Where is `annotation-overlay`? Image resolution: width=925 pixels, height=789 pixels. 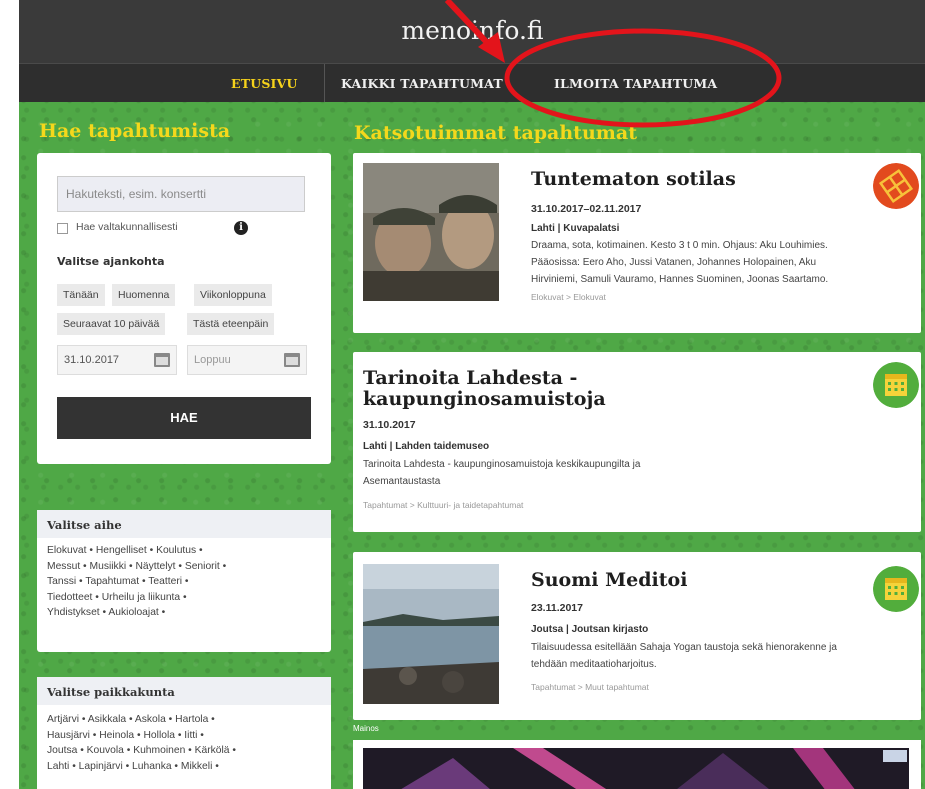
annotation-overlay is located at coordinates (613, 64).